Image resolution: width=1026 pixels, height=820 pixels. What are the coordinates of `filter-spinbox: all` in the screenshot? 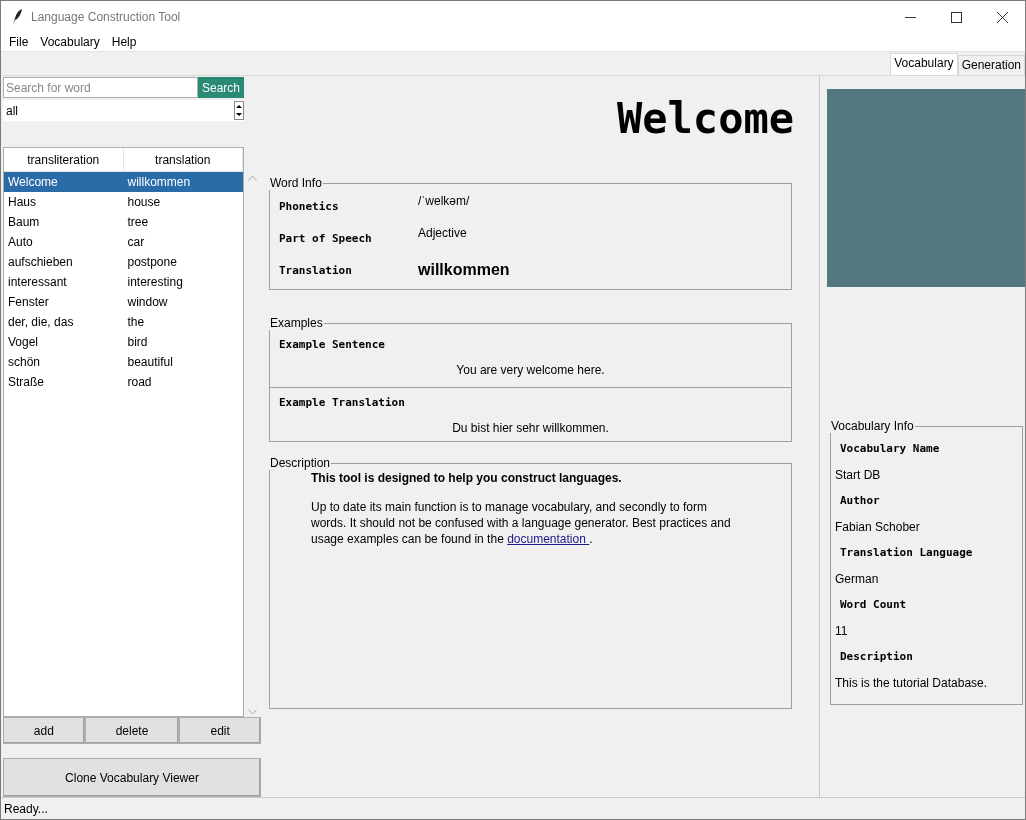 It's located at (123, 111).